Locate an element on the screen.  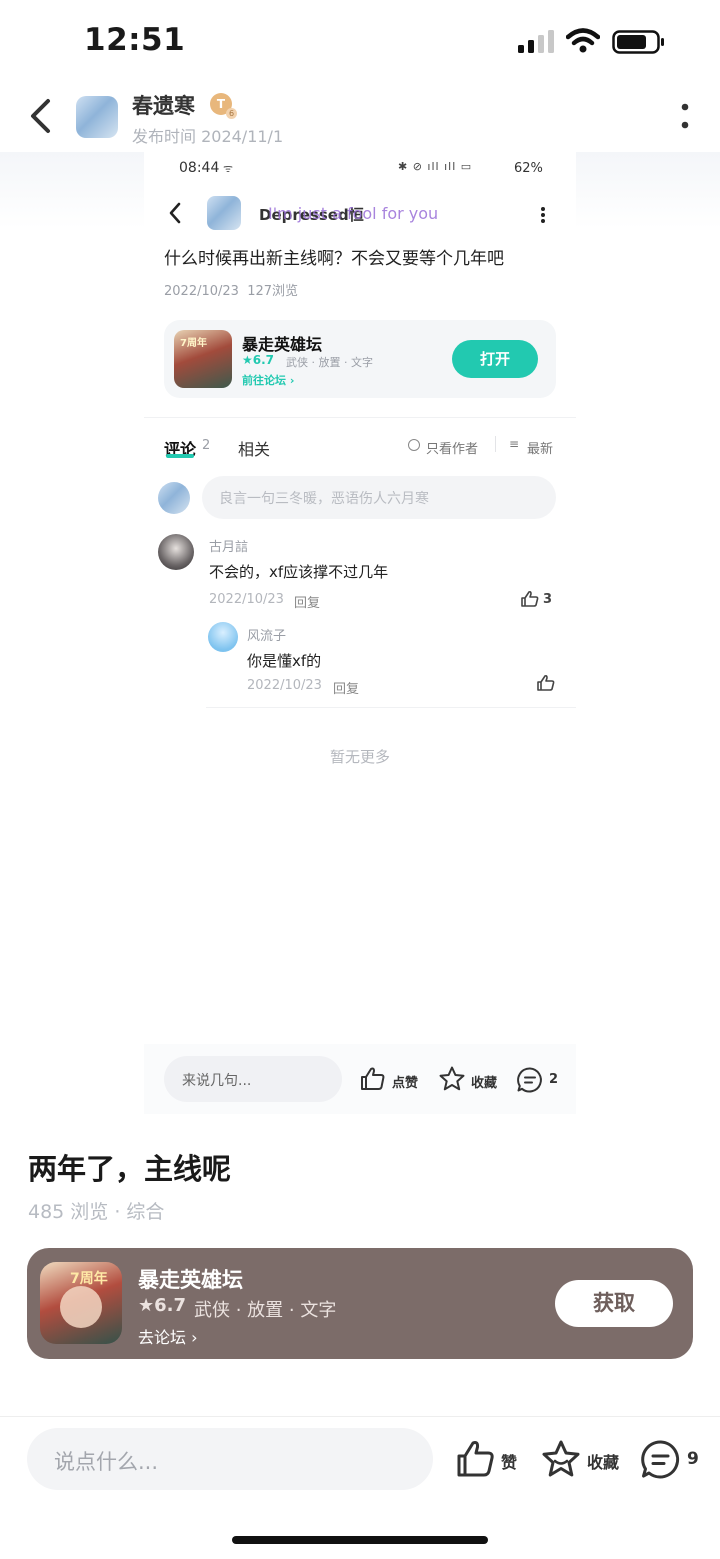
inner-my-avatar is located at coordinates (174, 498).